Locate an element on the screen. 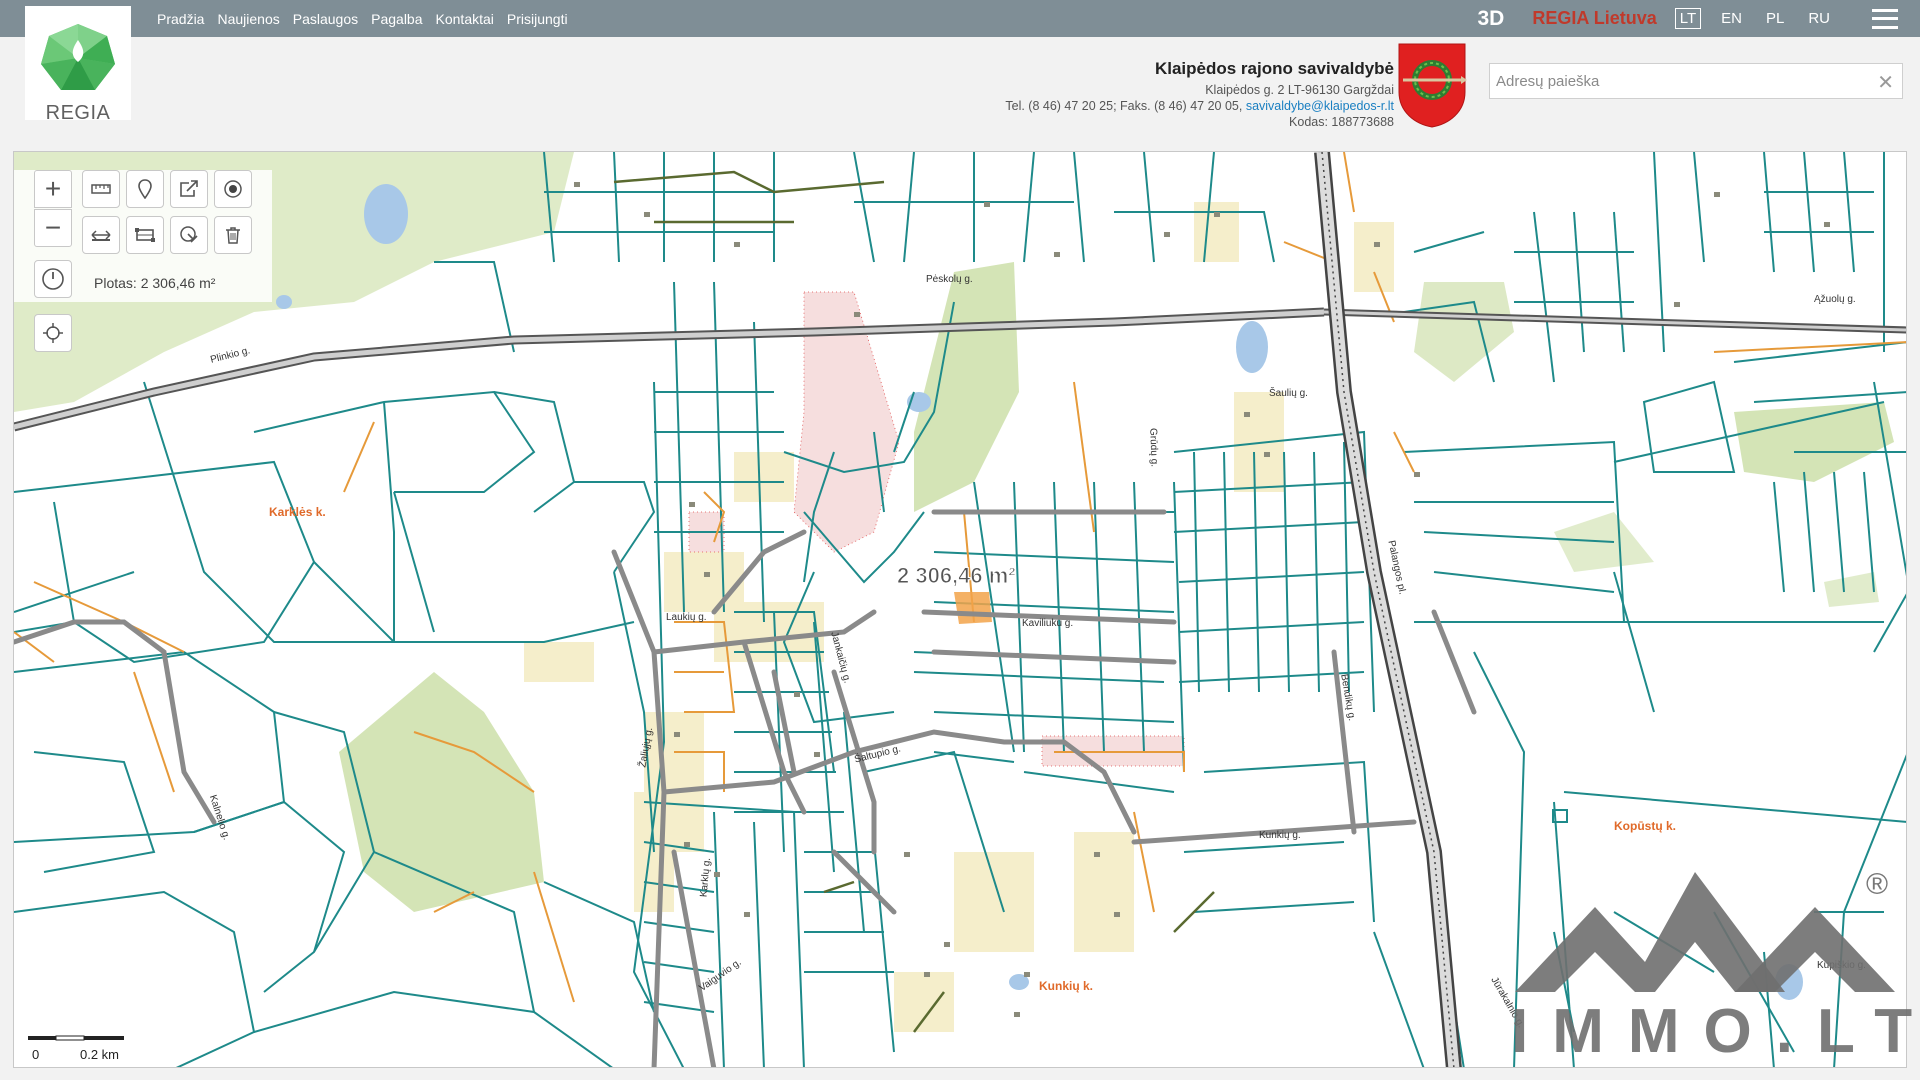  share-icon-svg is located at coordinates (189, 188).